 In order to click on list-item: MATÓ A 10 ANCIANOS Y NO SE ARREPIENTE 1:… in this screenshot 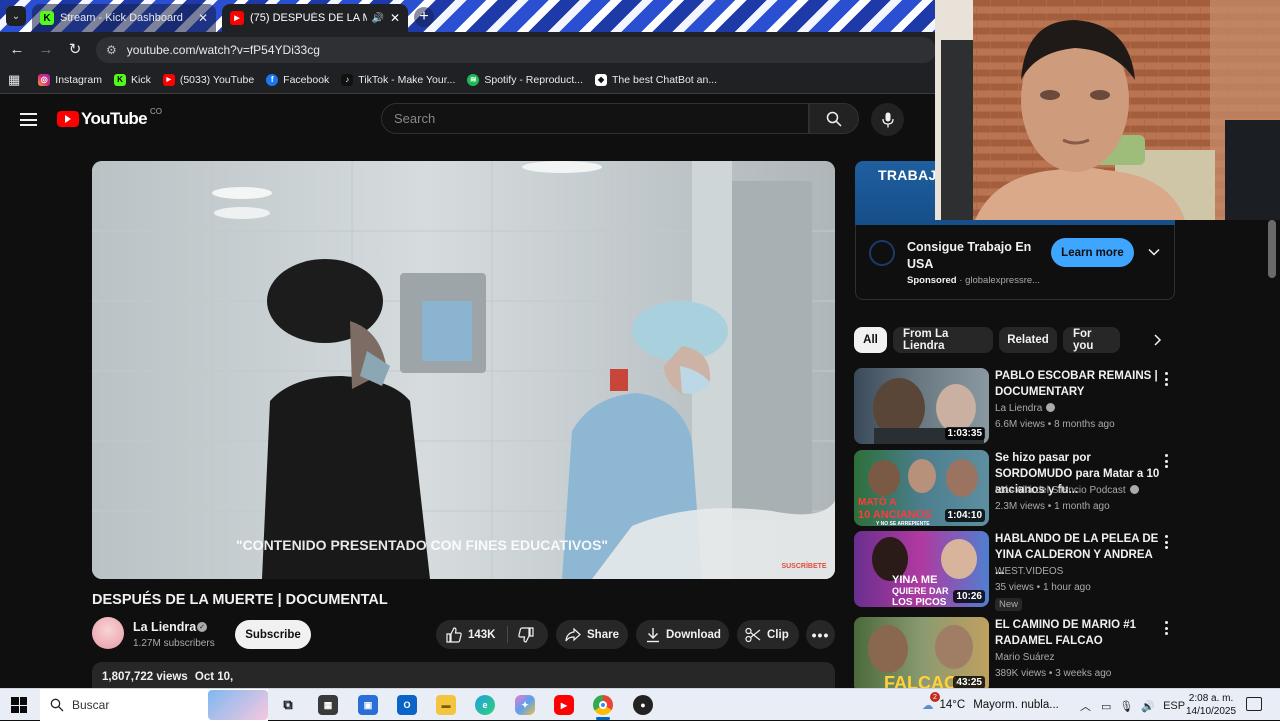, I will do `click(1019, 489)`.